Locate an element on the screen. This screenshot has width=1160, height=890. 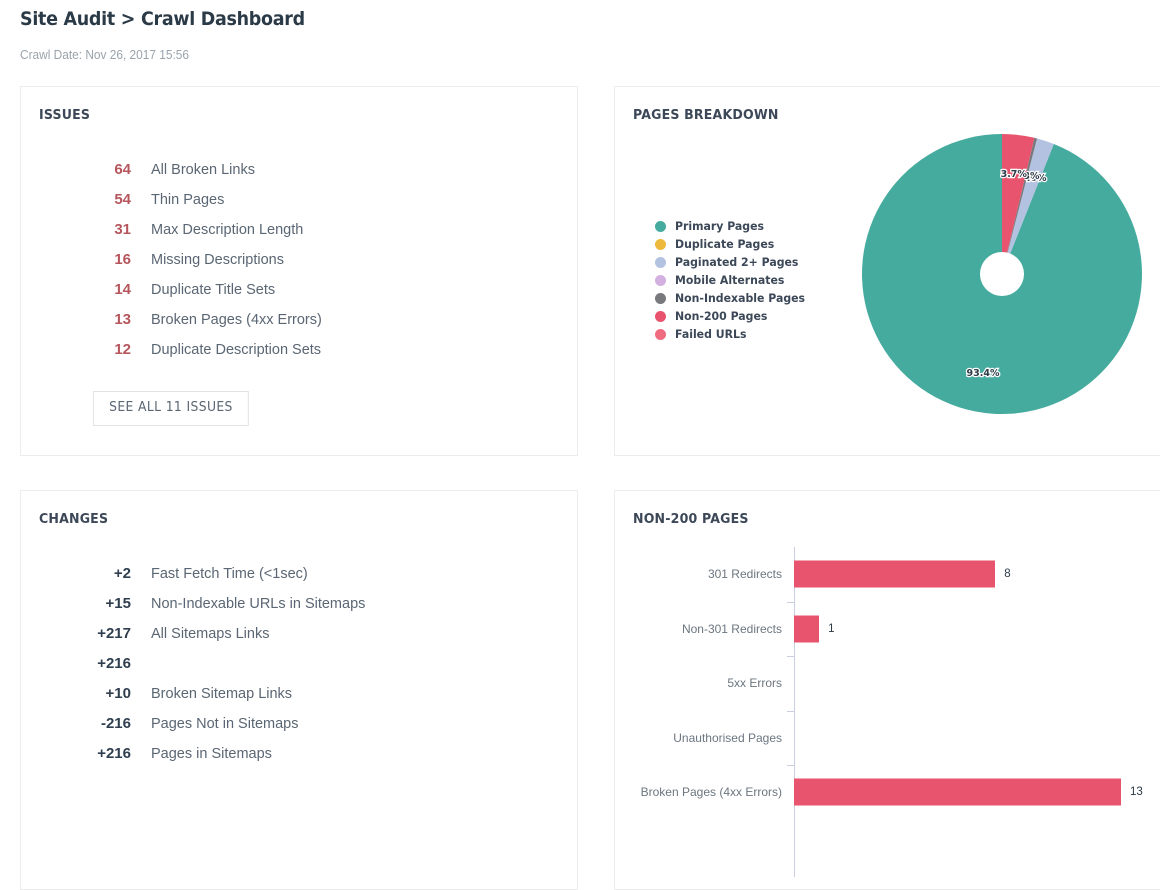
legend-item-primary-pages: Primary Pages is located at coordinates (733, 226).